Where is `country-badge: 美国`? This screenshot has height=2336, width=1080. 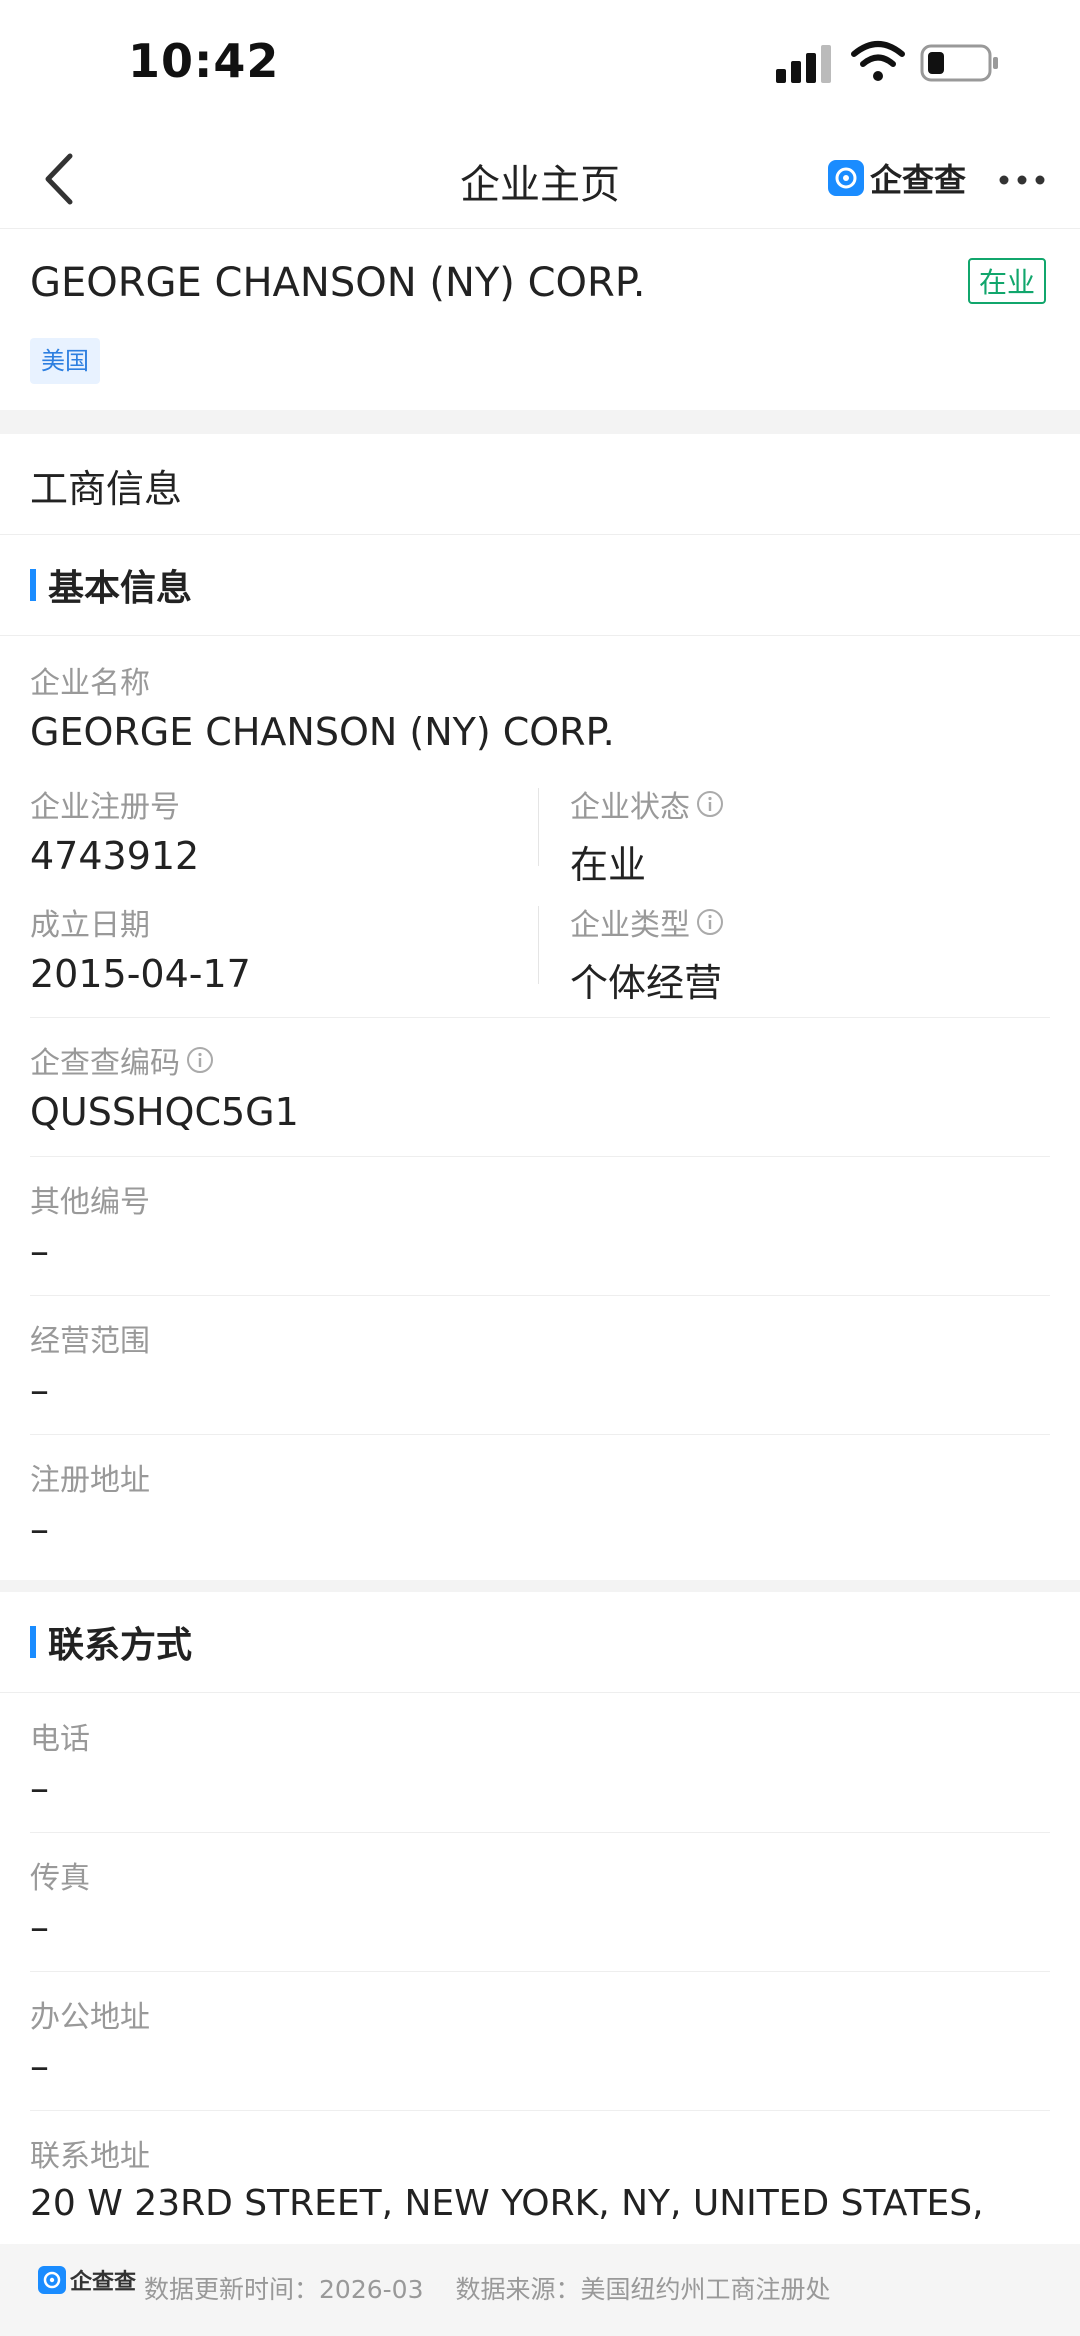 country-badge: 美国 is located at coordinates (65, 361).